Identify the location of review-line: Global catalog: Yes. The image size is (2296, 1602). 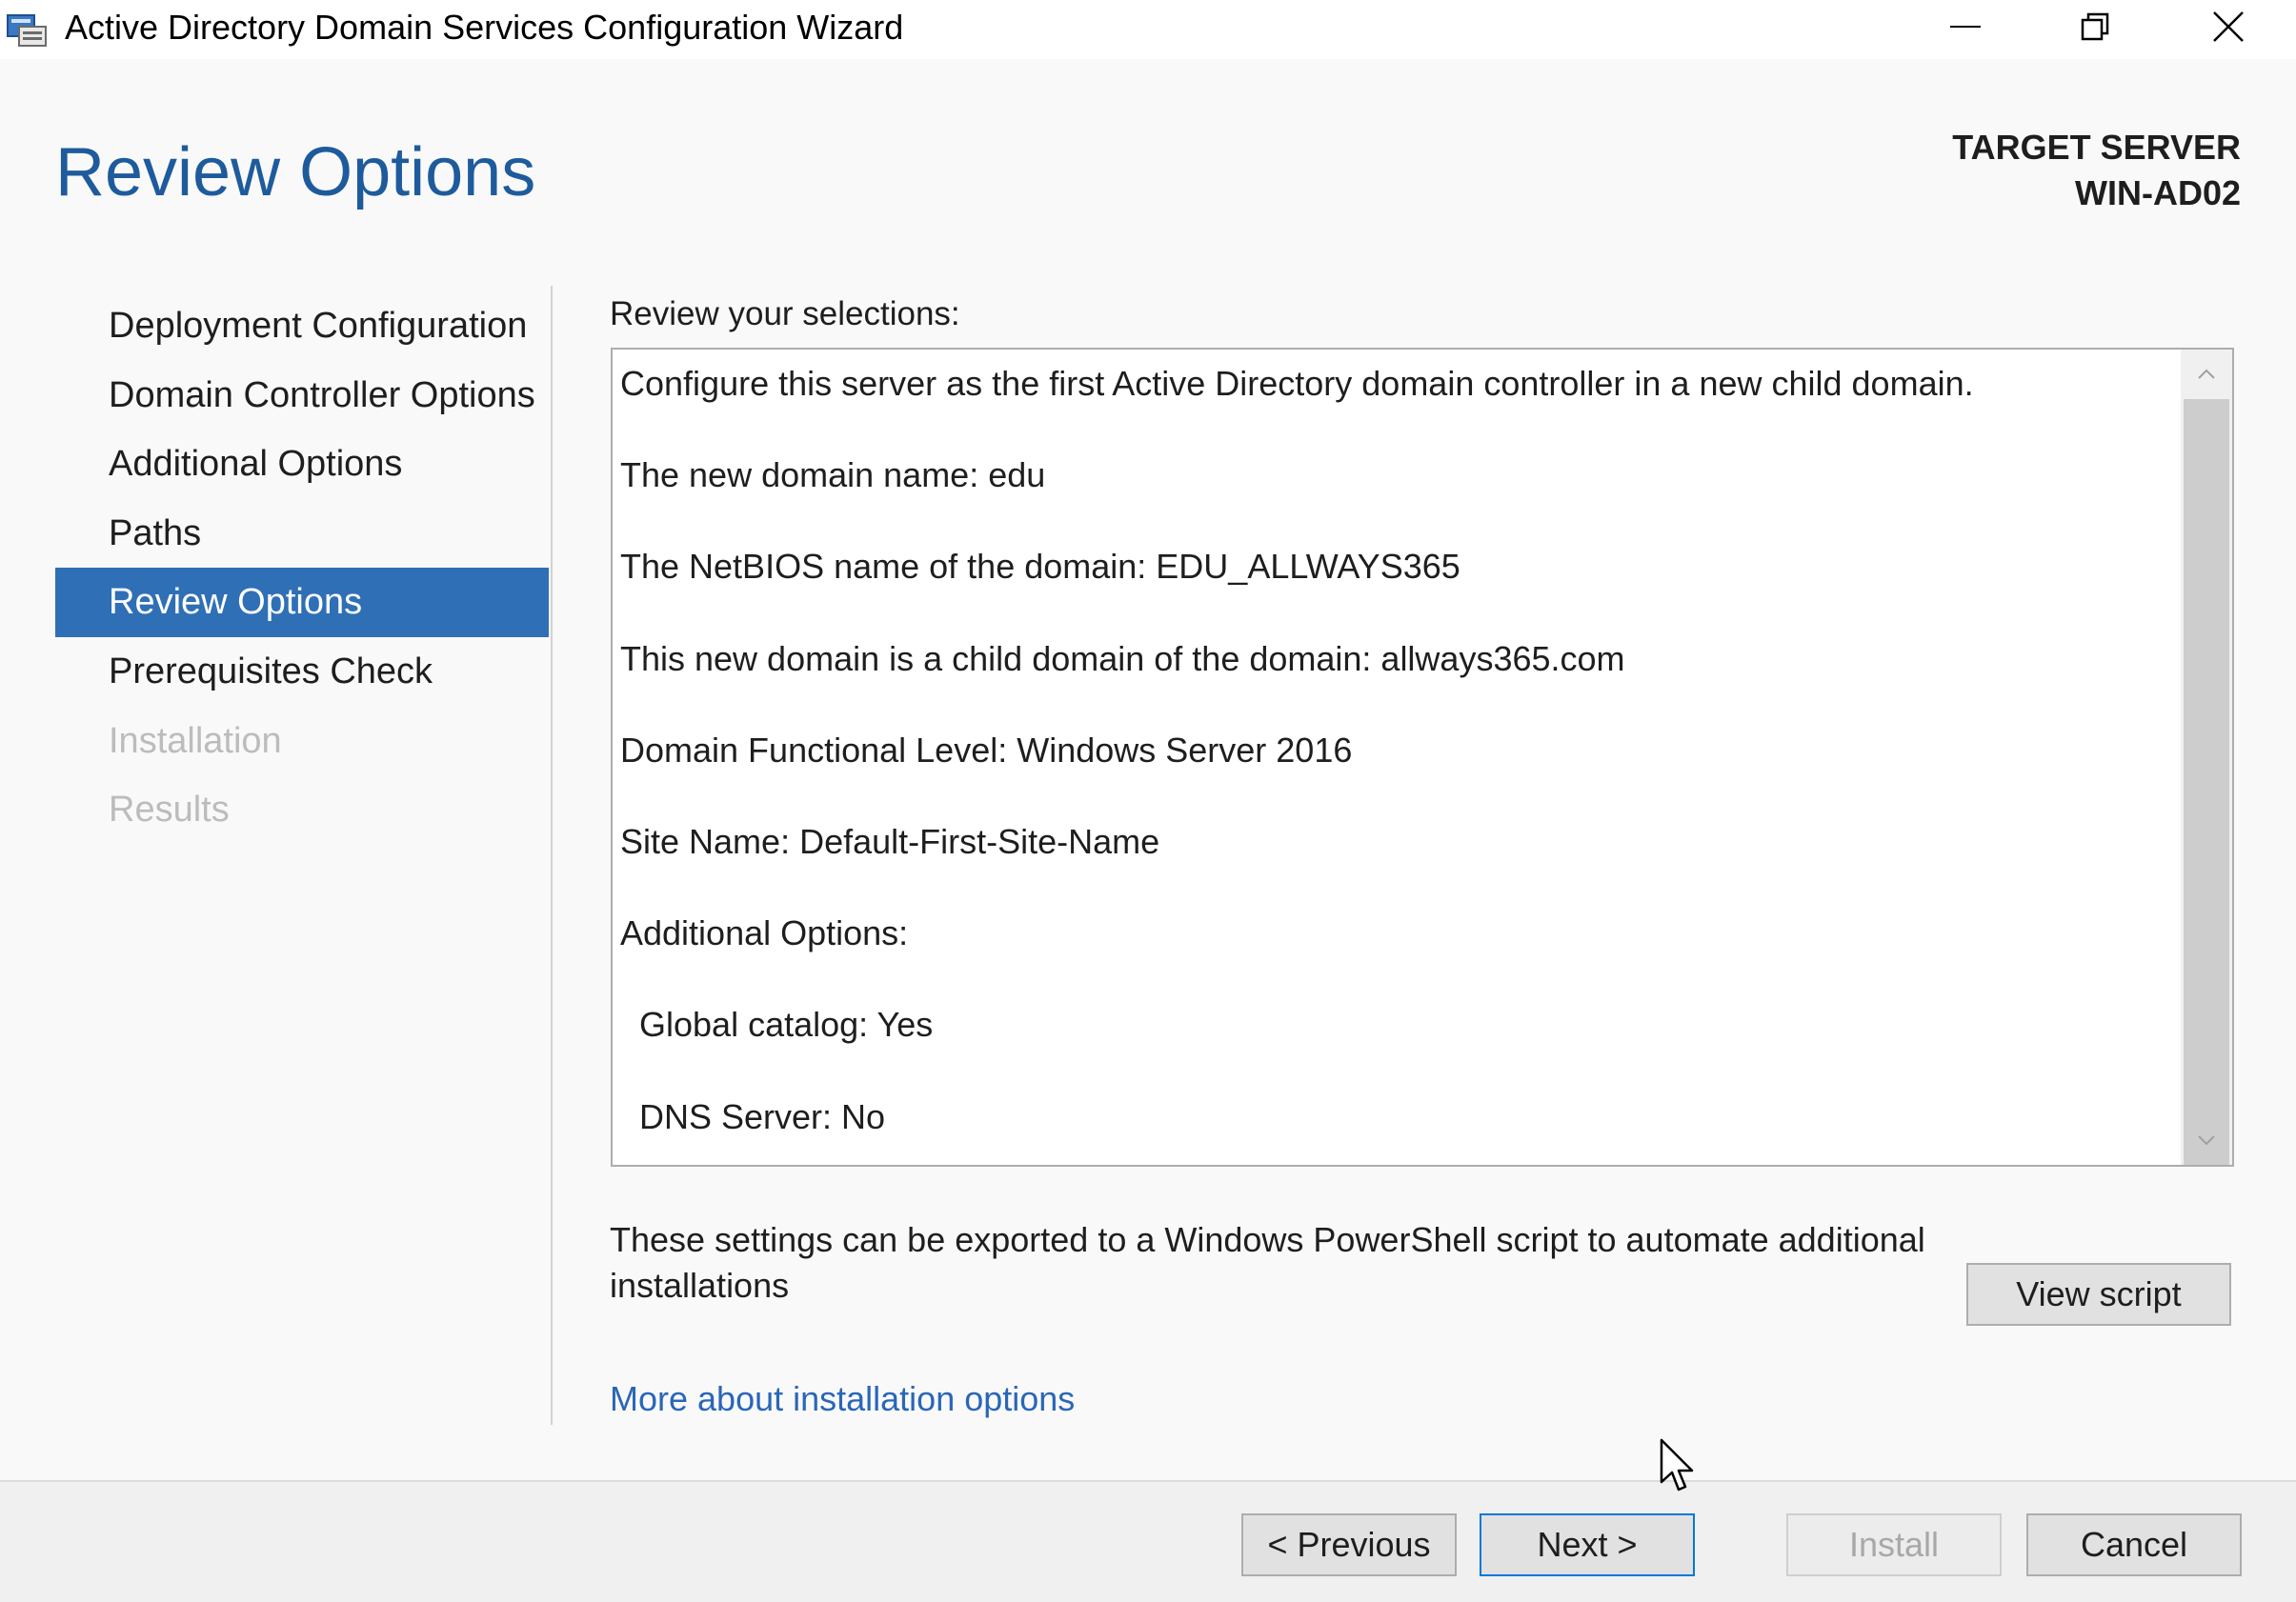
(786, 1025).